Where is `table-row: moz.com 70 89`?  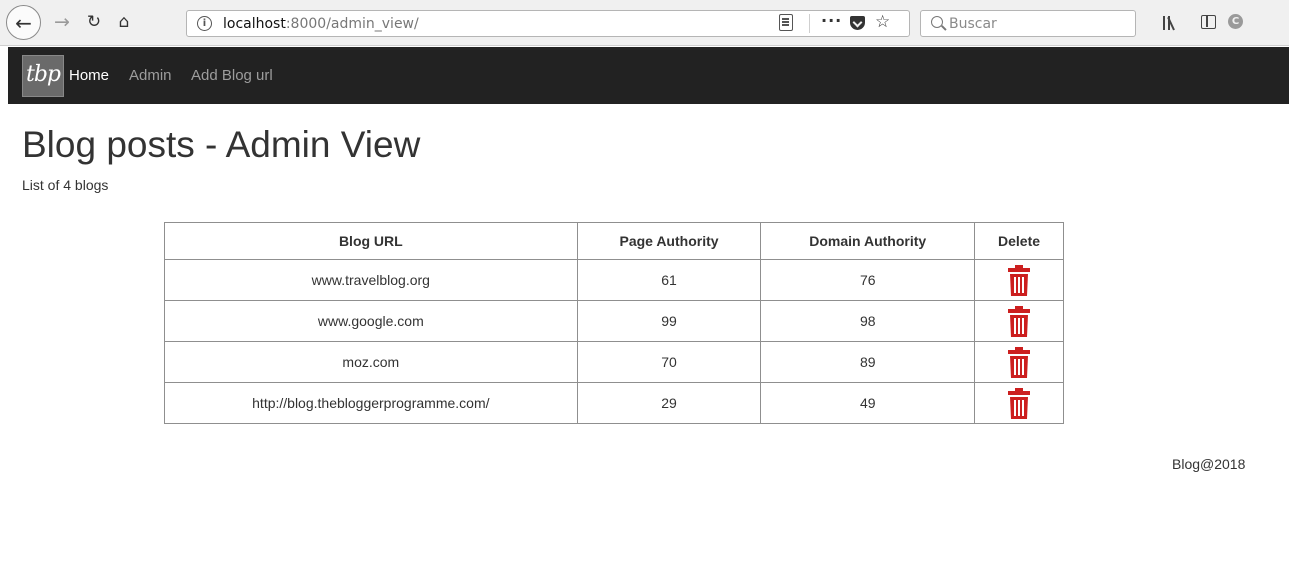
table-row: moz.com 70 89 is located at coordinates (614, 362).